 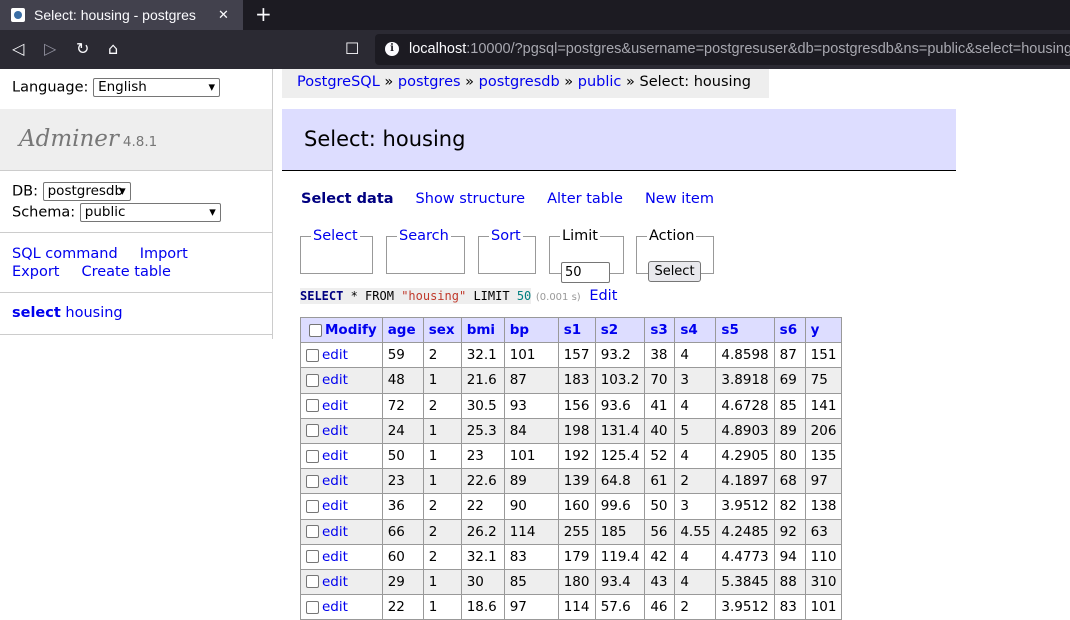 What do you see at coordinates (660, 506) in the screenshot?
I see `table-cell: 50` at bounding box center [660, 506].